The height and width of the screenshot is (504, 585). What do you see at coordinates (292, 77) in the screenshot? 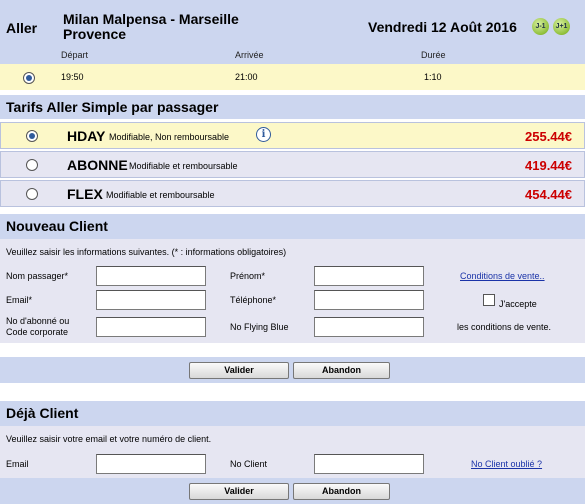
I see `flight-row: 19:50 21:00 1:10` at bounding box center [292, 77].